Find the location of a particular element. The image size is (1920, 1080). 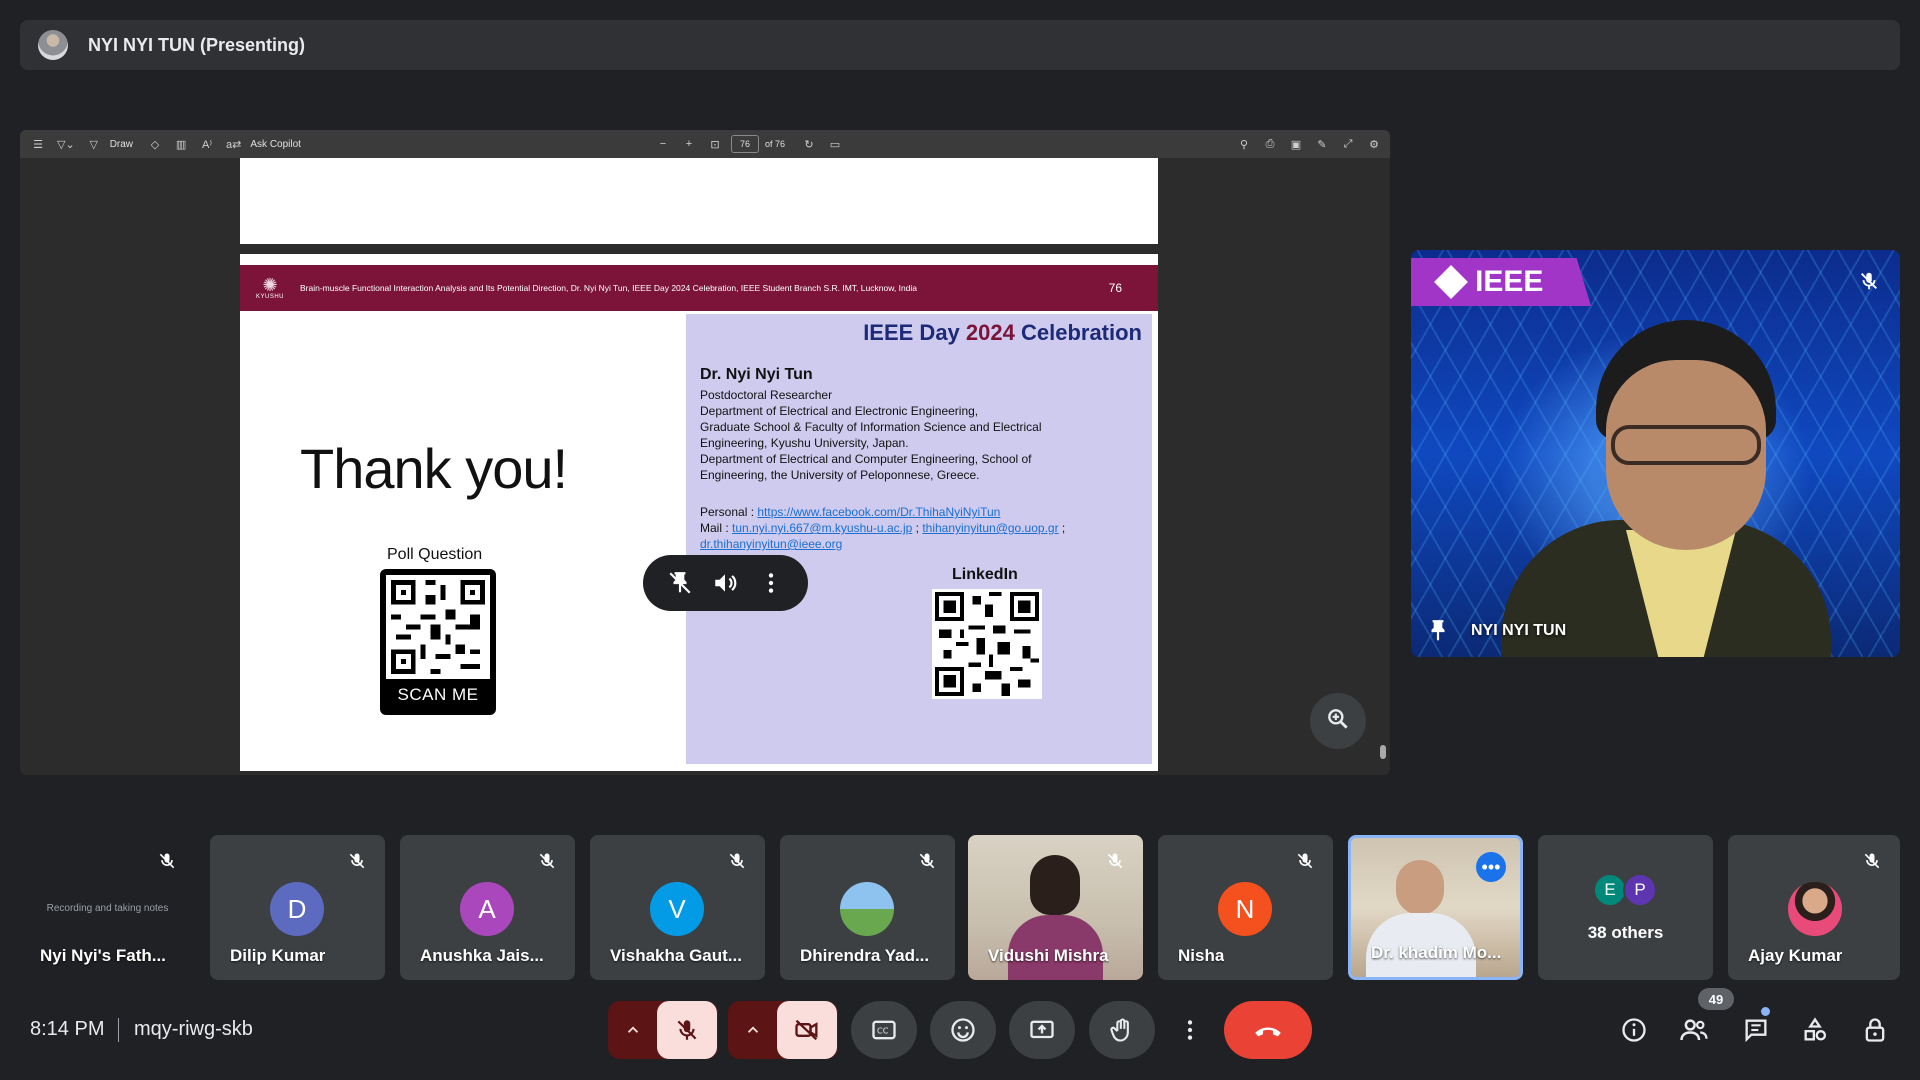

video-options-chevron-icon is located at coordinates (753, 1030).